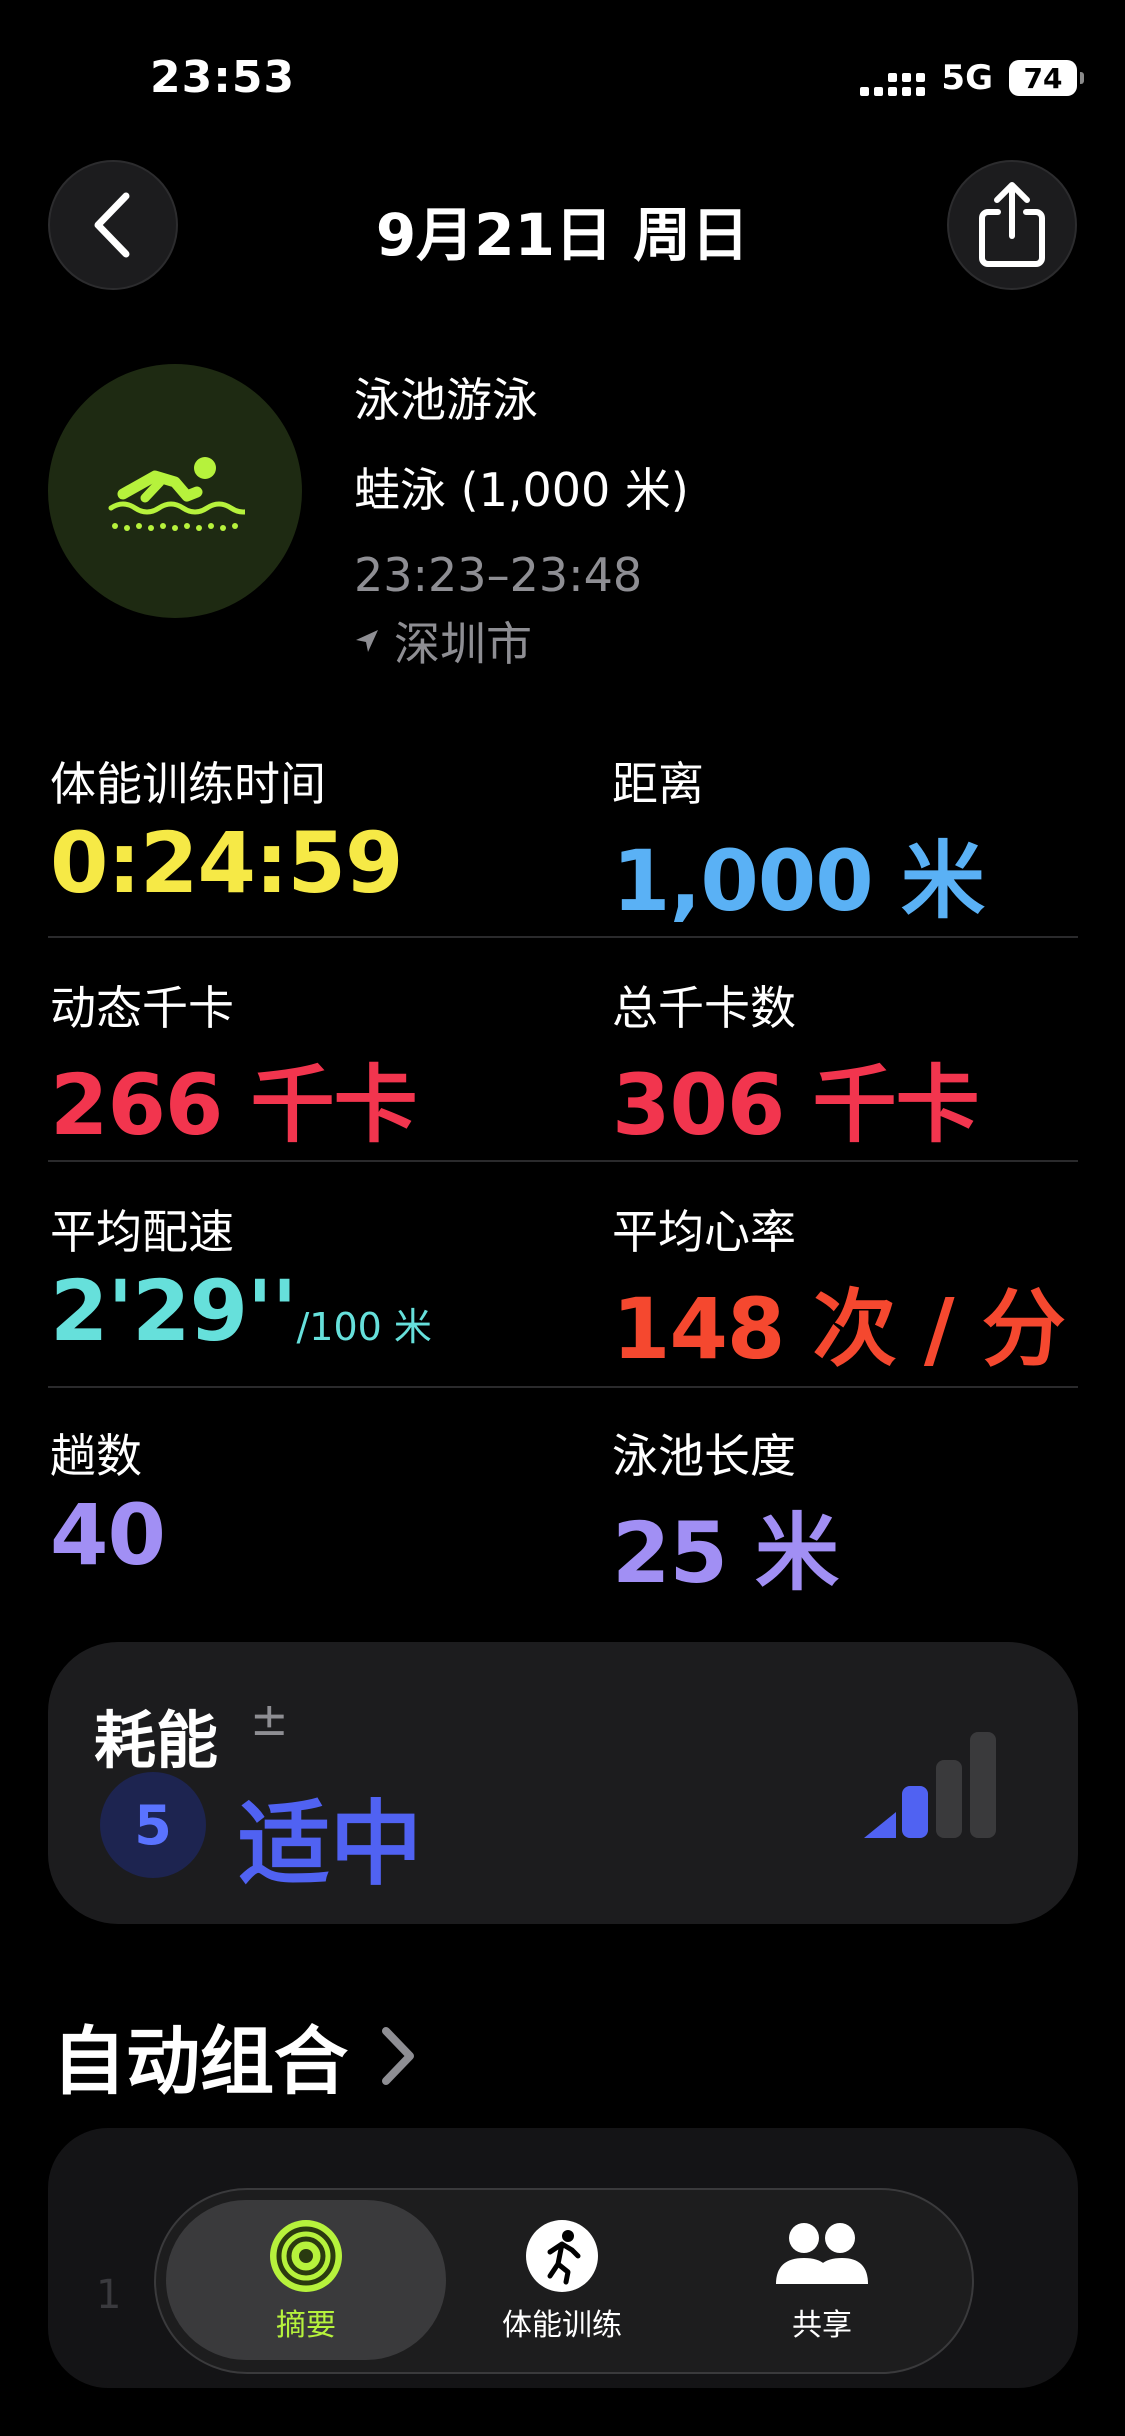 Image resolution: width=1125 pixels, height=2436 pixels. What do you see at coordinates (226, 863) in the screenshot?
I see `metric-value: 0:24:59` at bounding box center [226, 863].